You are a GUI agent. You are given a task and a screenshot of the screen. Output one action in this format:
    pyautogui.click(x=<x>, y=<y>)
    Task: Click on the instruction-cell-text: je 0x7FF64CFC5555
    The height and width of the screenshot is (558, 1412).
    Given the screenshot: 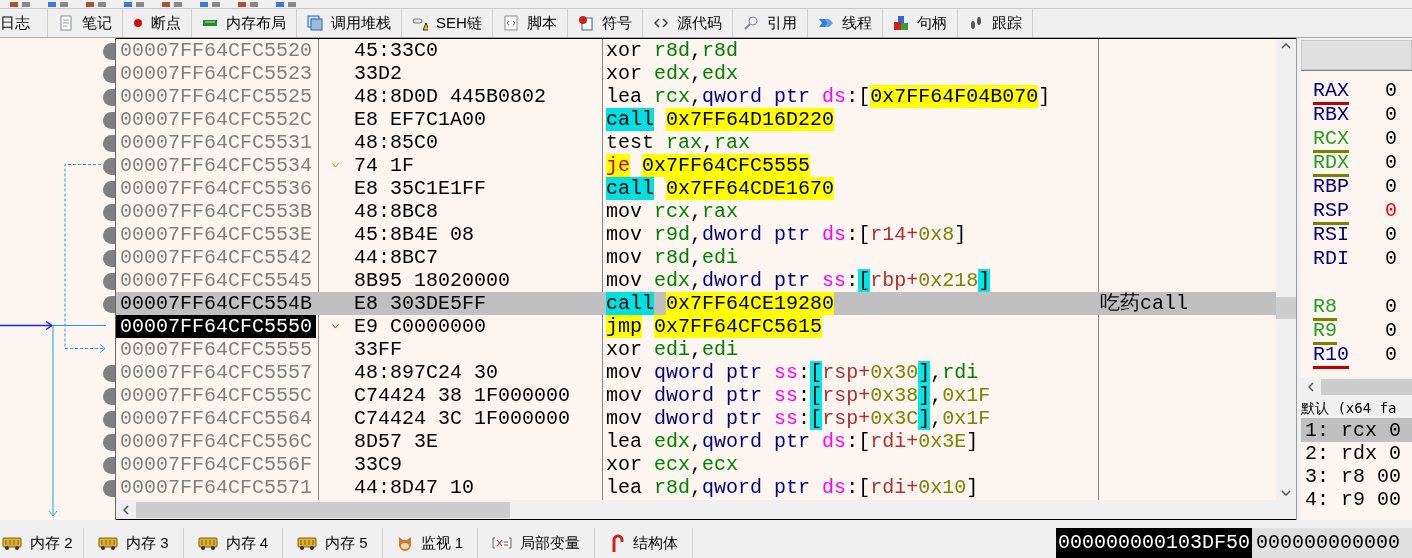 What is the action you would take?
    pyautogui.click(x=708, y=165)
    